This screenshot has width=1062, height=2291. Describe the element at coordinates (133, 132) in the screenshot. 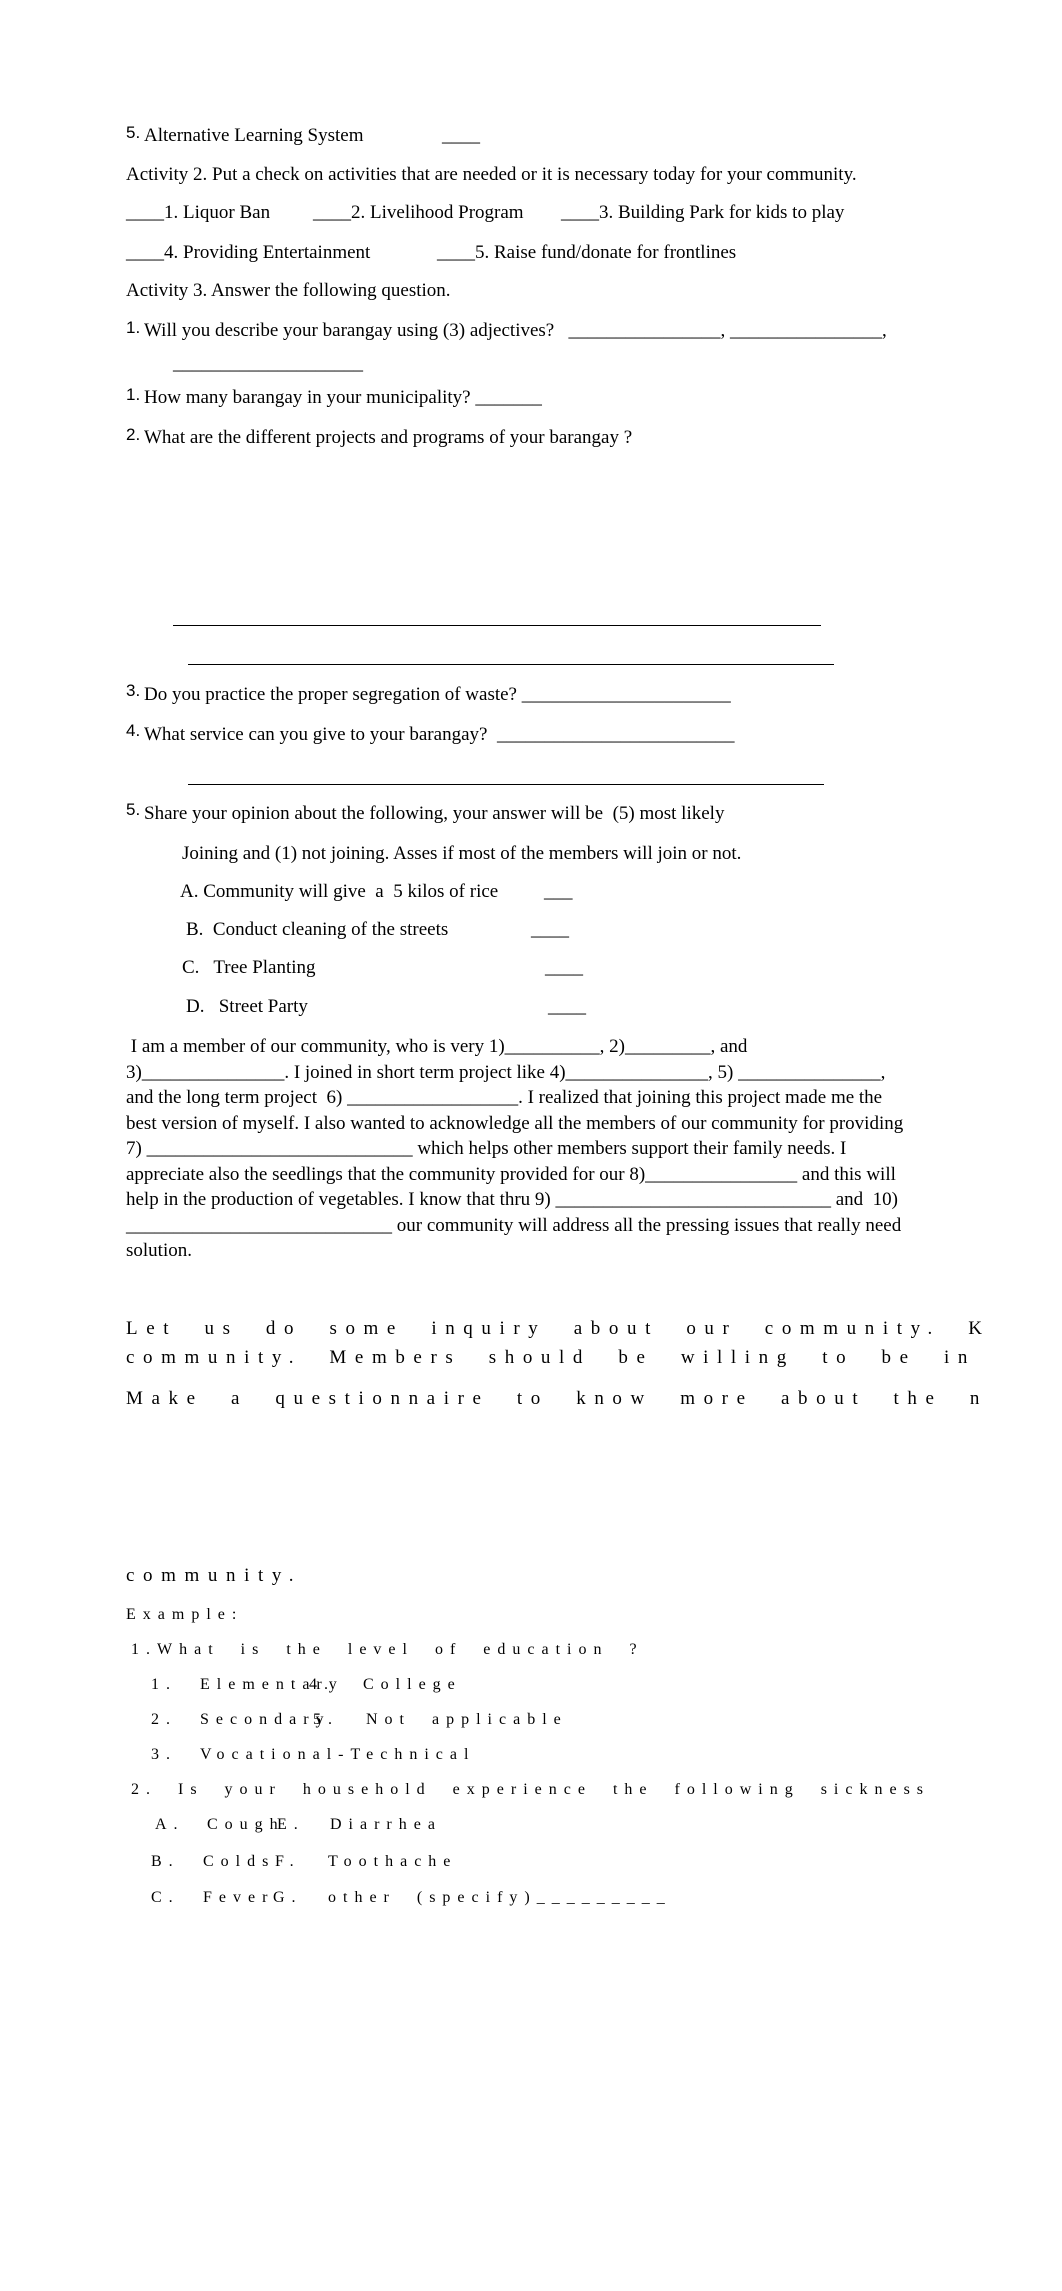

I see `item-number: 5.` at that location.